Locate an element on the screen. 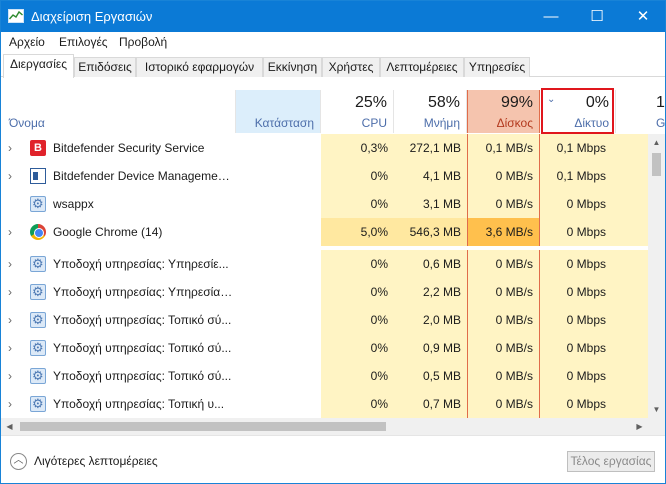  column-gpu: 1 GI is located at coordinates (640, 111).